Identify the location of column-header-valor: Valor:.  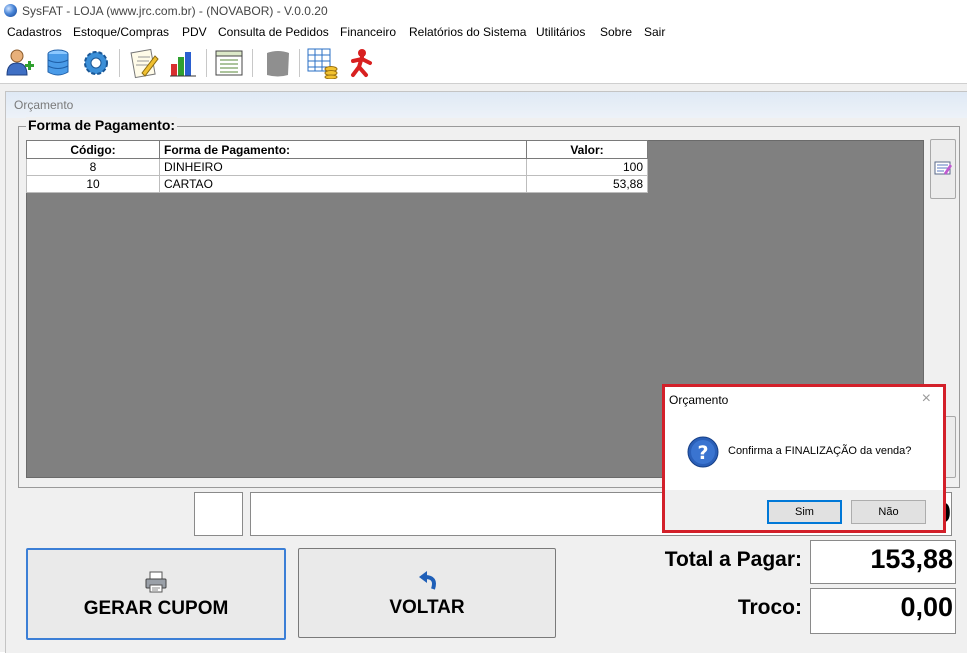
(587, 149).